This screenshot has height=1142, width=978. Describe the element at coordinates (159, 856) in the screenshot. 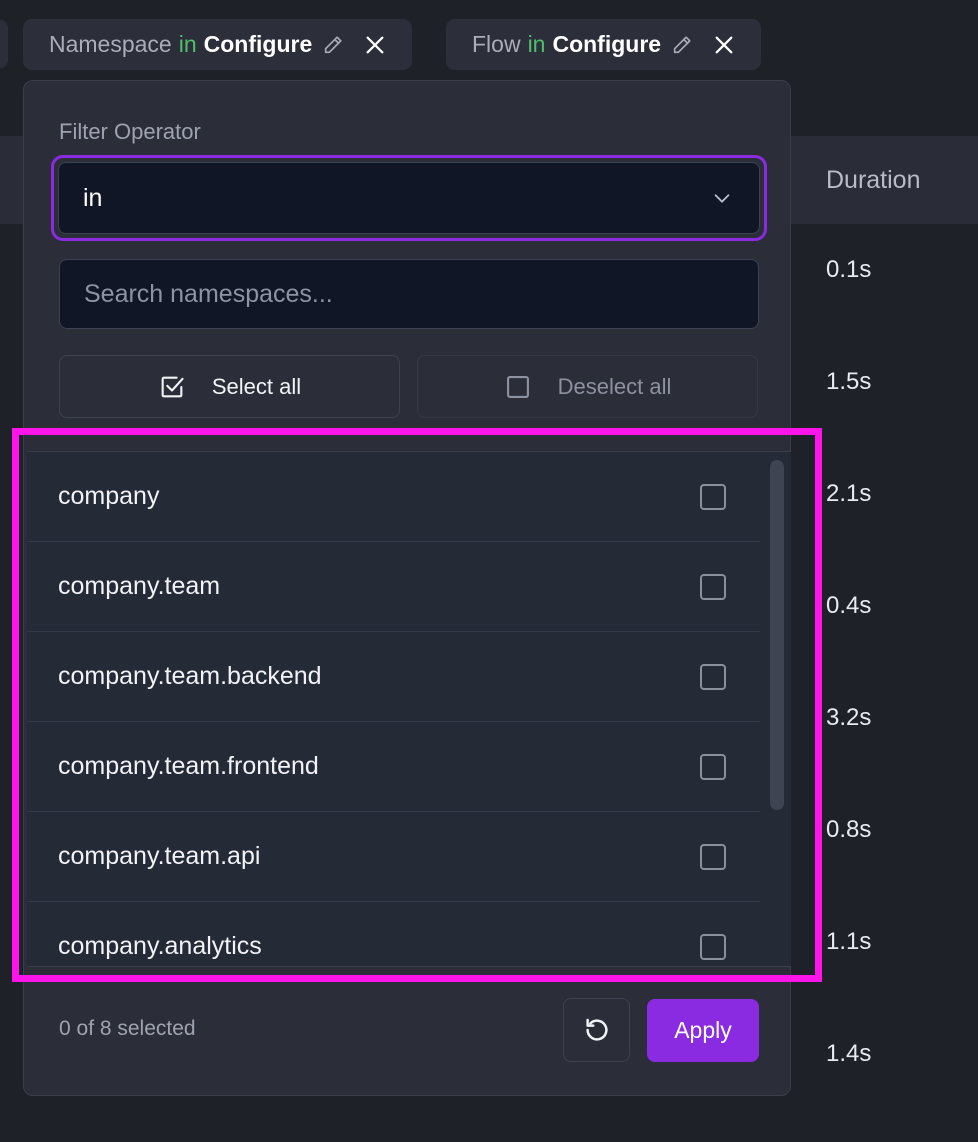

I see `namespace-option-label: company.team.api` at that location.